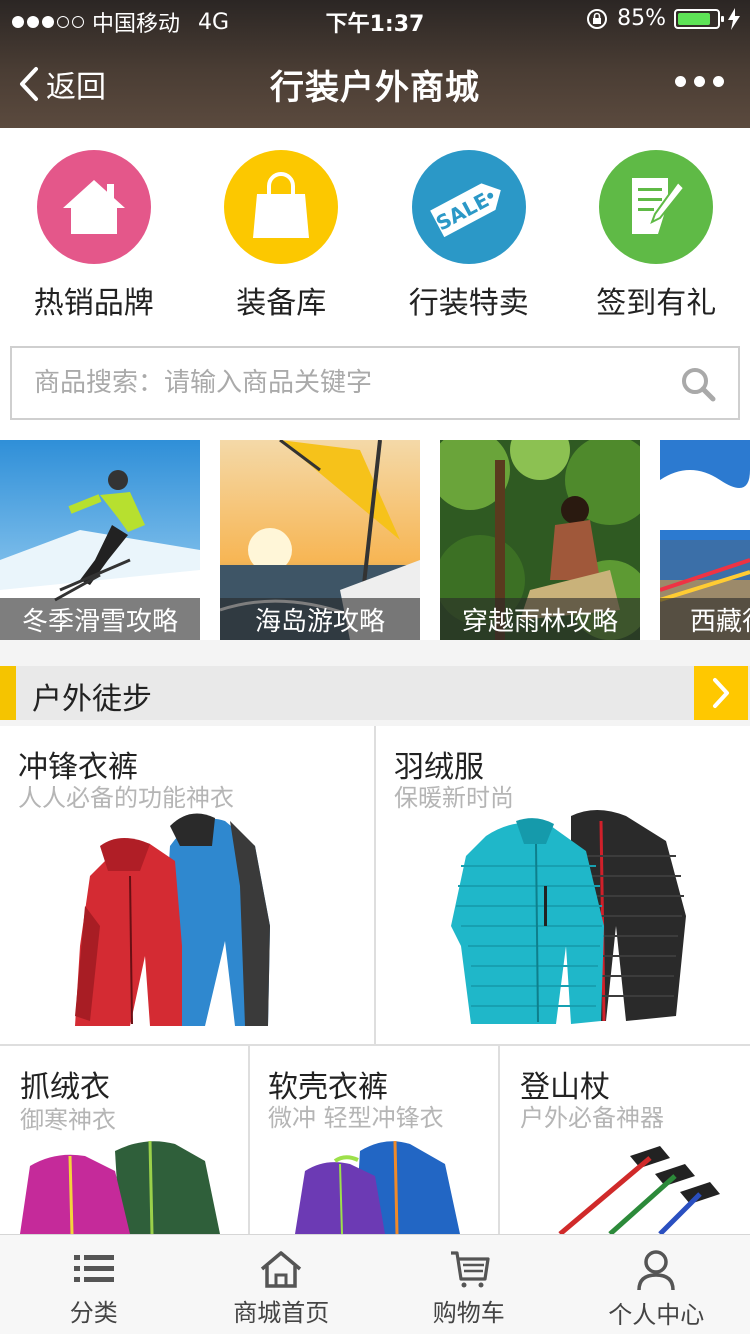  I want to click on section-accent-bar, so click(8, 693).